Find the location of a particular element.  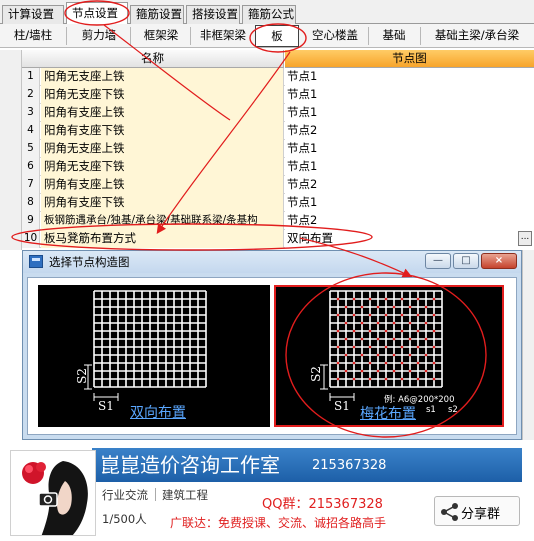

avatar is located at coordinates (53, 493).